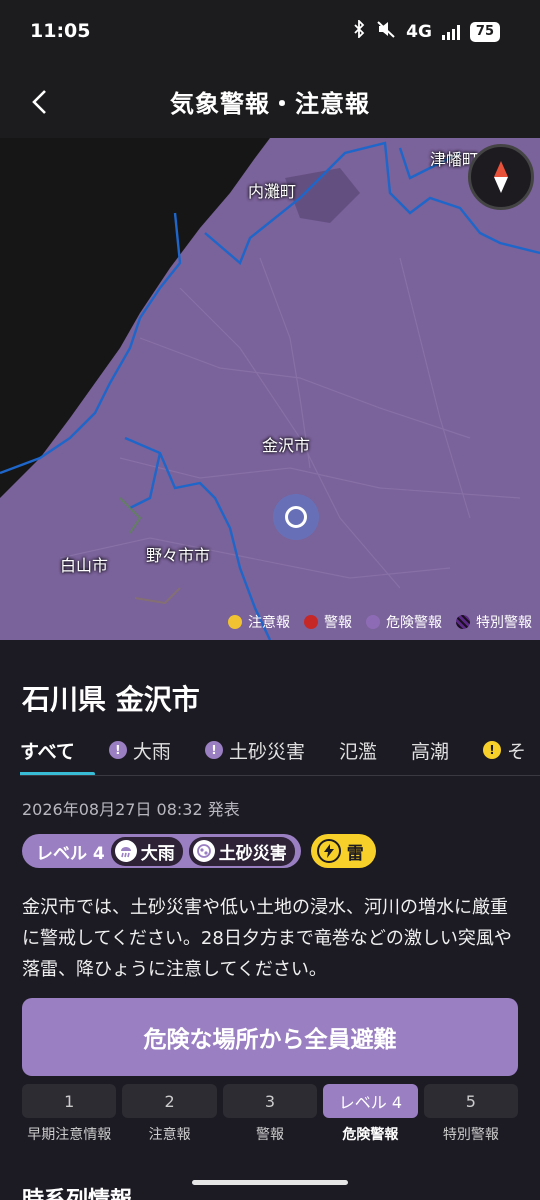 The height and width of the screenshot is (1200, 540). I want to click on level-name: 早期注意情報, so click(69, 1135).